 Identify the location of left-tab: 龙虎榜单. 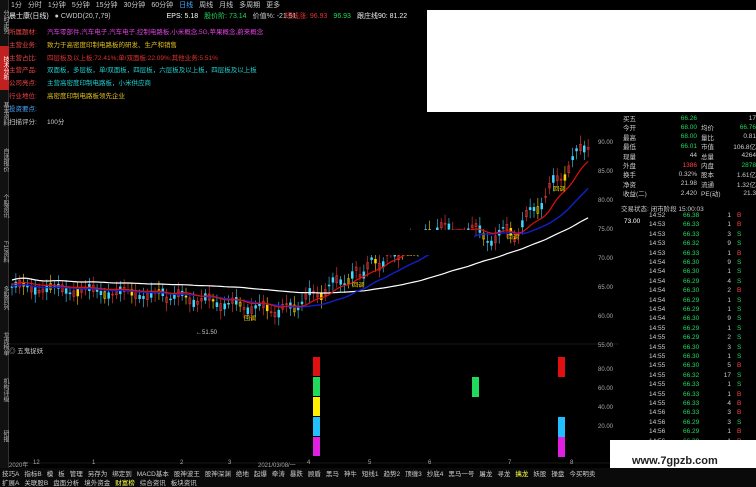
(4, 344).